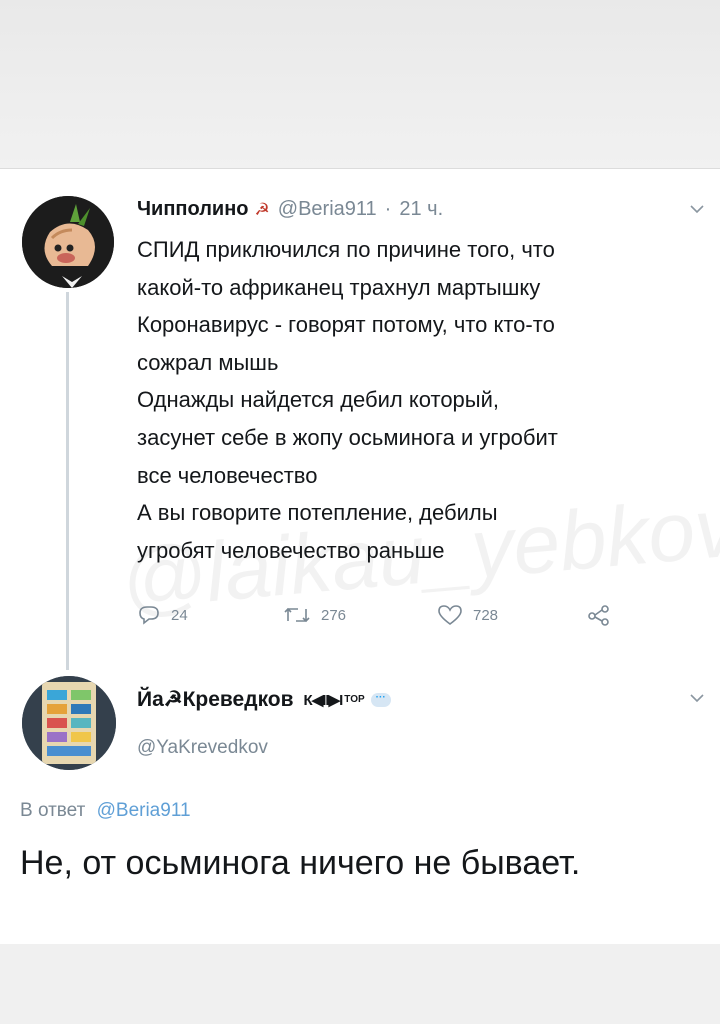 The height and width of the screenshot is (1024, 720). Describe the element at coordinates (144, 810) in the screenshot. I see `in-reply-mention: @Beria911` at that location.